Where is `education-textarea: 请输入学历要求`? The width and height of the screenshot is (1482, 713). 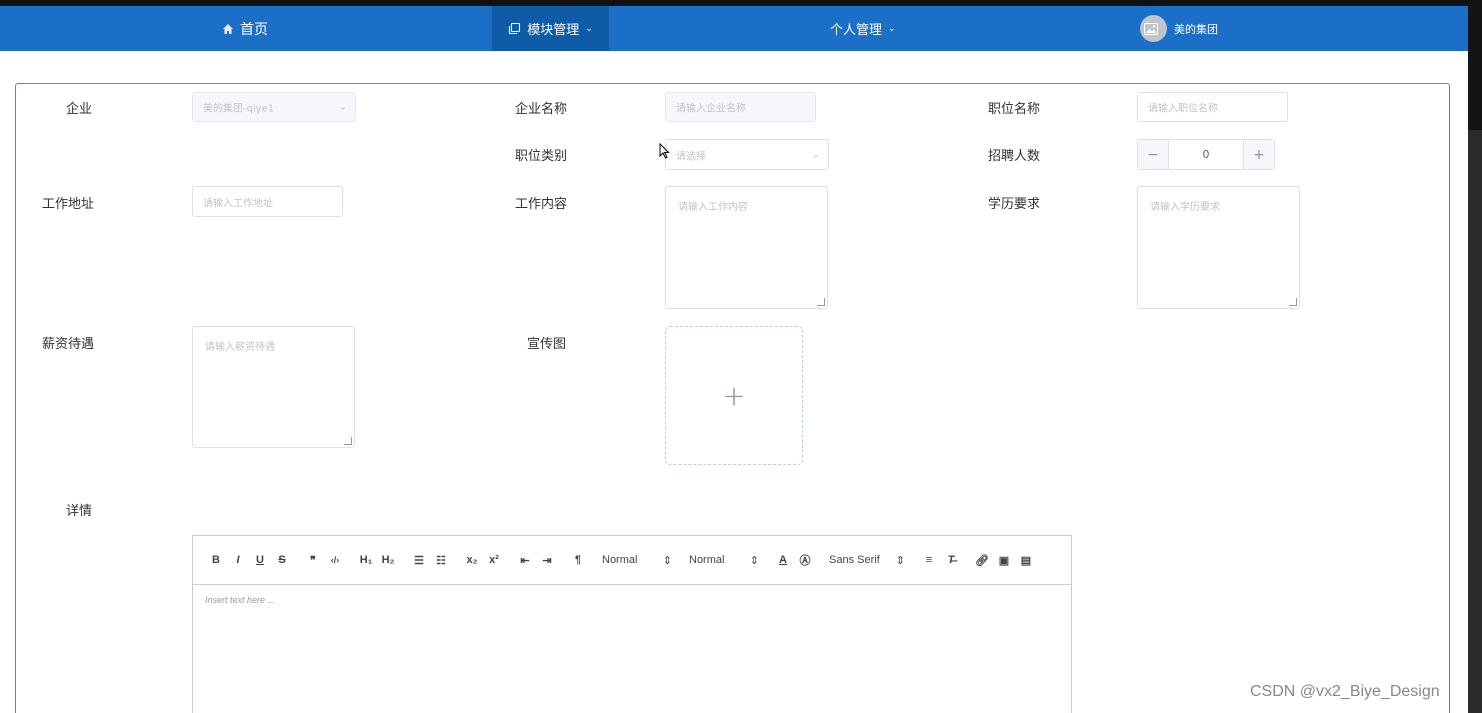 education-textarea: 请输入学历要求 is located at coordinates (1218, 247).